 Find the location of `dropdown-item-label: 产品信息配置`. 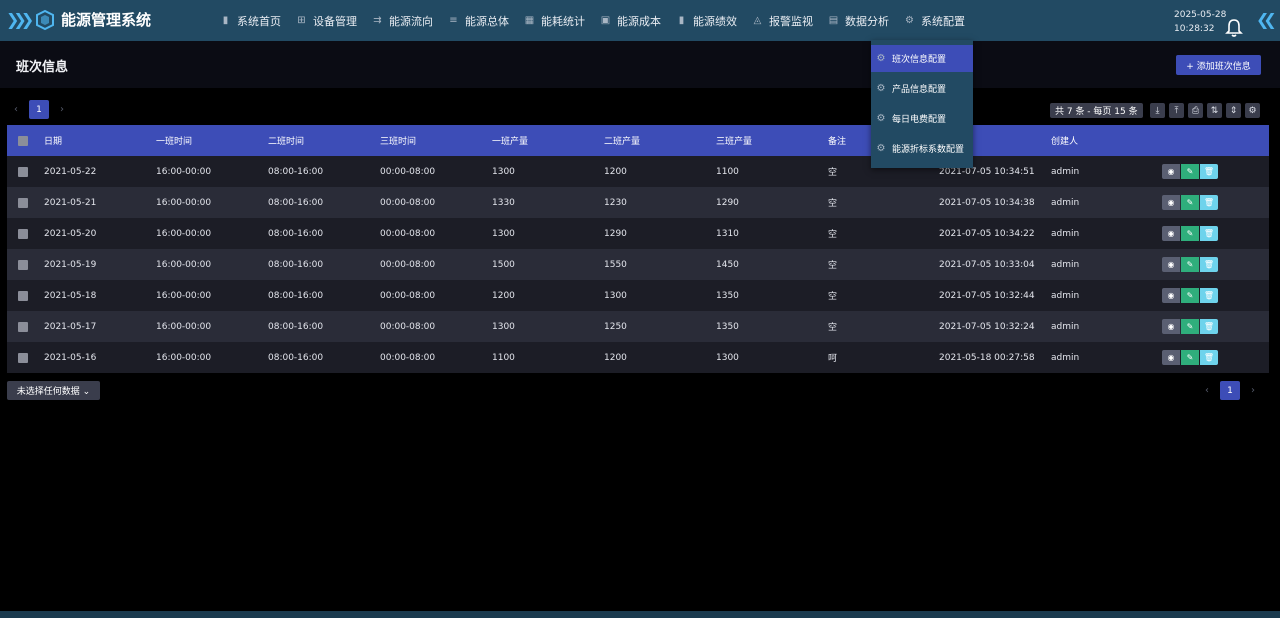

dropdown-item-label: 产品信息配置 is located at coordinates (919, 90).